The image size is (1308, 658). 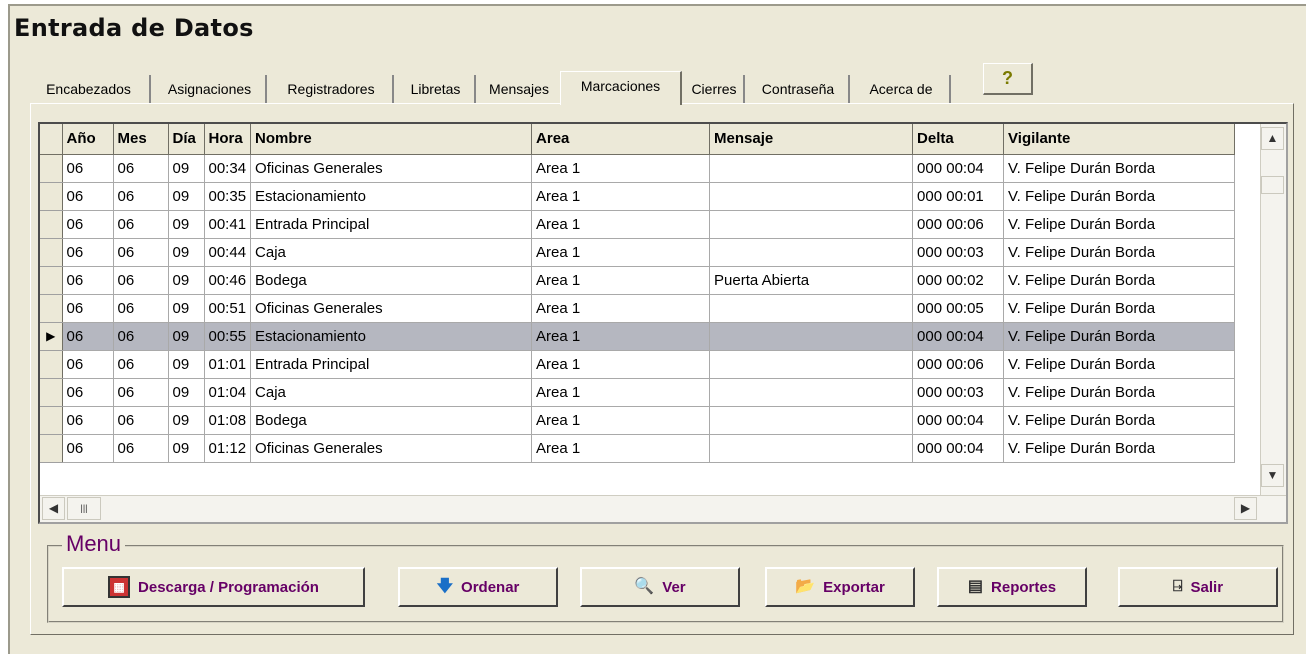 I want to click on col-header-mensaje: Mensaje, so click(x=811, y=139).